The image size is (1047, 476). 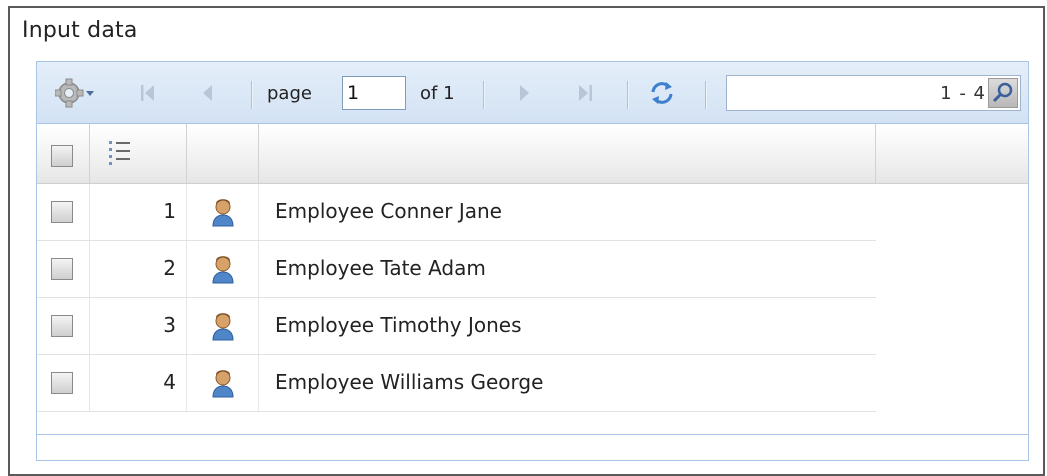 I want to click on table-row: 1 Employee Conner Jane, so click(x=456, y=212).